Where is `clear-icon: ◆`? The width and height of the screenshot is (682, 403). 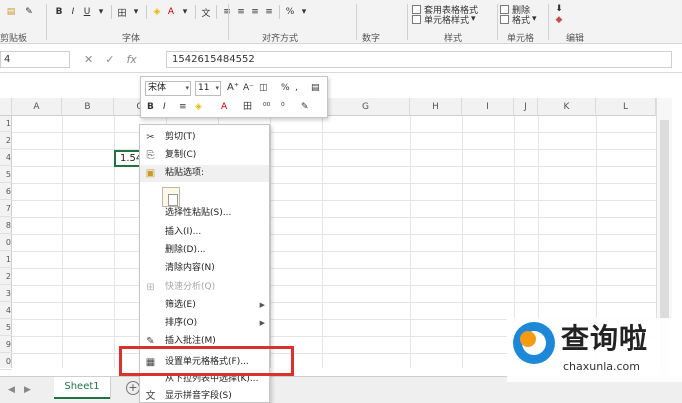 clear-icon: ◆ is located at coordinates (559, 20).